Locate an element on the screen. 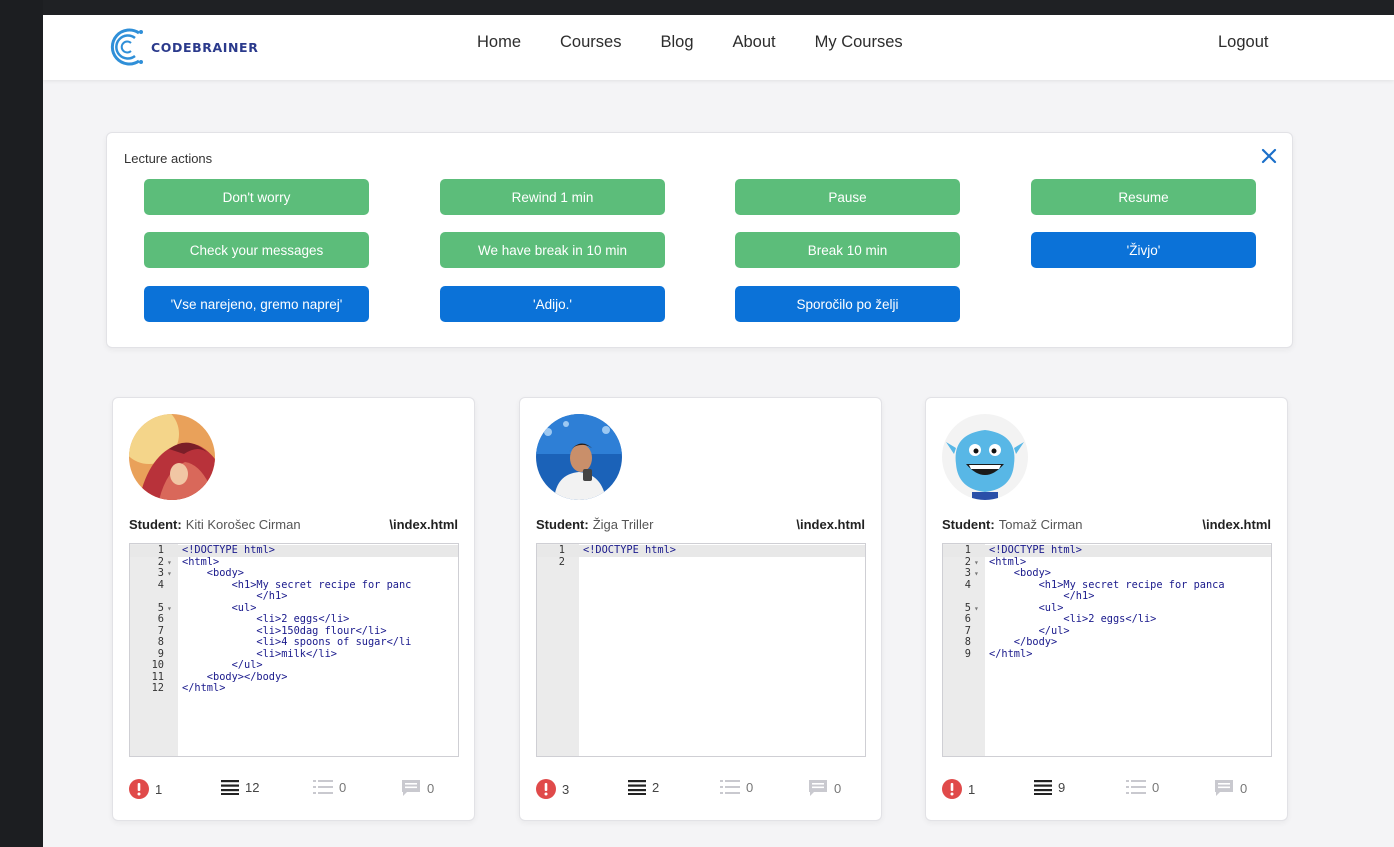 The height and width of the screenshot is (847, 1394). action-break-soon-button: We have break in 10 min is located at coordinates (552, 250).